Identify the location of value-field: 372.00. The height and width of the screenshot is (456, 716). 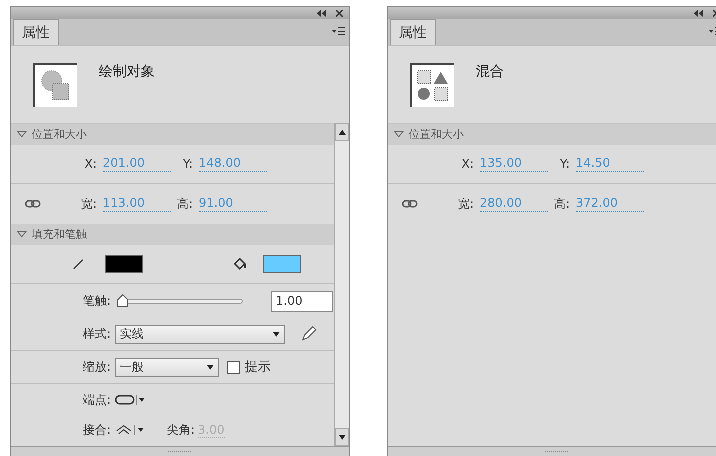
(610, 204).